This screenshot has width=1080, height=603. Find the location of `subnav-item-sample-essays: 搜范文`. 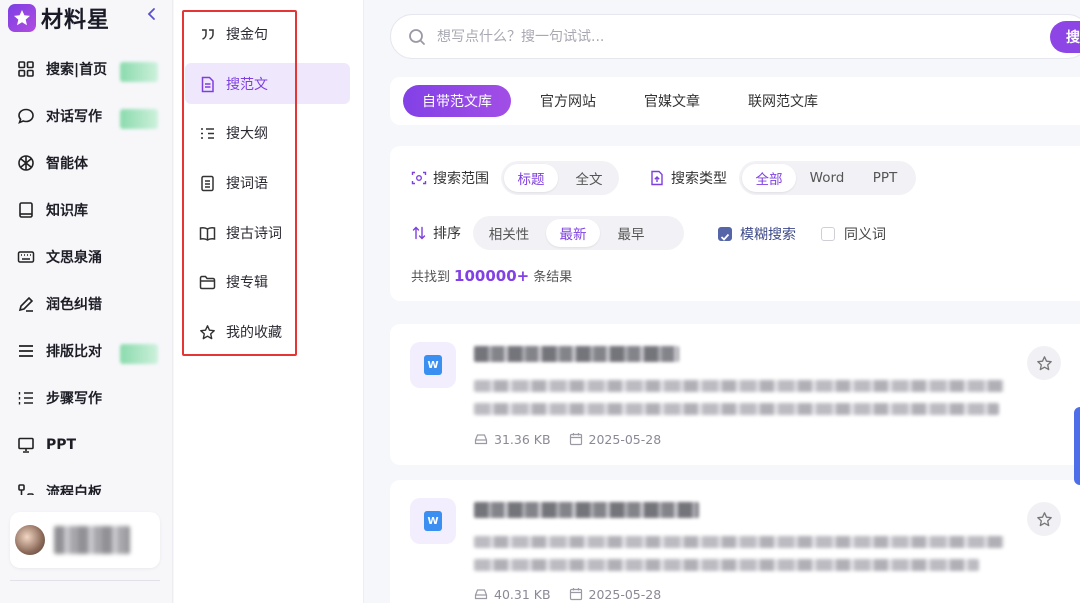

subnav-item-sample-essays: 搜范文 is located at coordinates (233, 84).